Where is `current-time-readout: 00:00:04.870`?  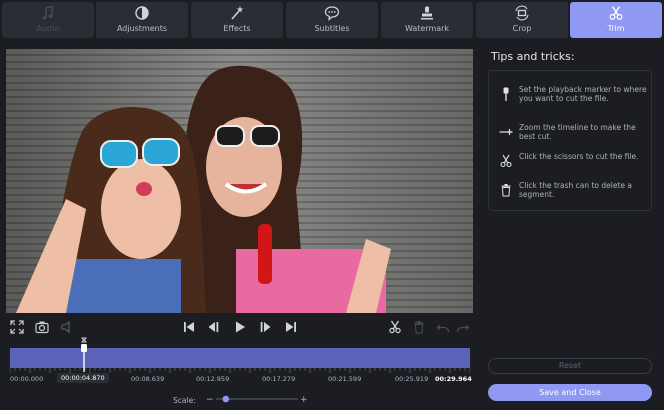
current-time-readout: 00:00:04.870 is located at coordinates (83, 378).